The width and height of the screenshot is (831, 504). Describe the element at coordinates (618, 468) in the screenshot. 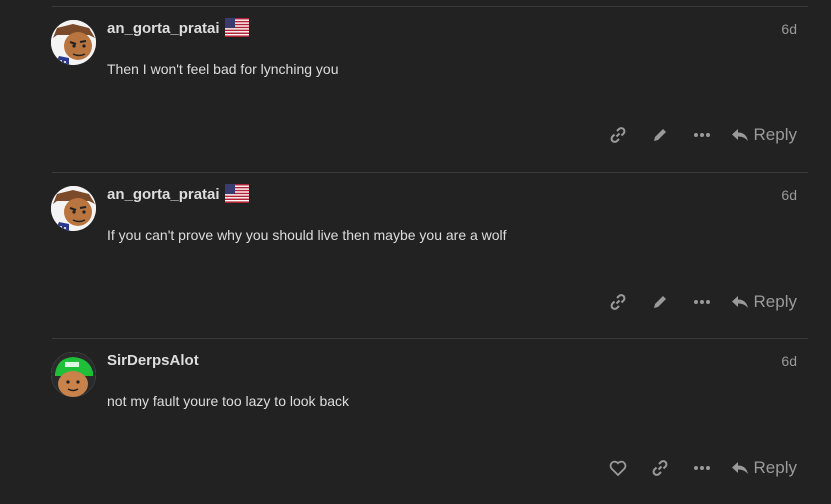

I see `heart-icon` at that location.